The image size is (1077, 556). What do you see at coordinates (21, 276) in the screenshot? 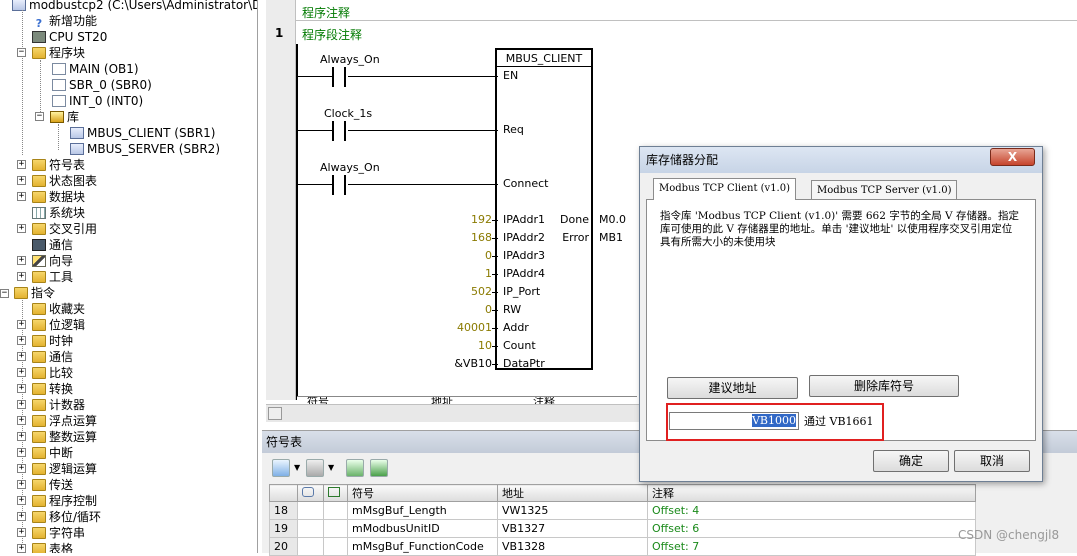
I see `expand-tools: +` at bounding box center [21, 276].